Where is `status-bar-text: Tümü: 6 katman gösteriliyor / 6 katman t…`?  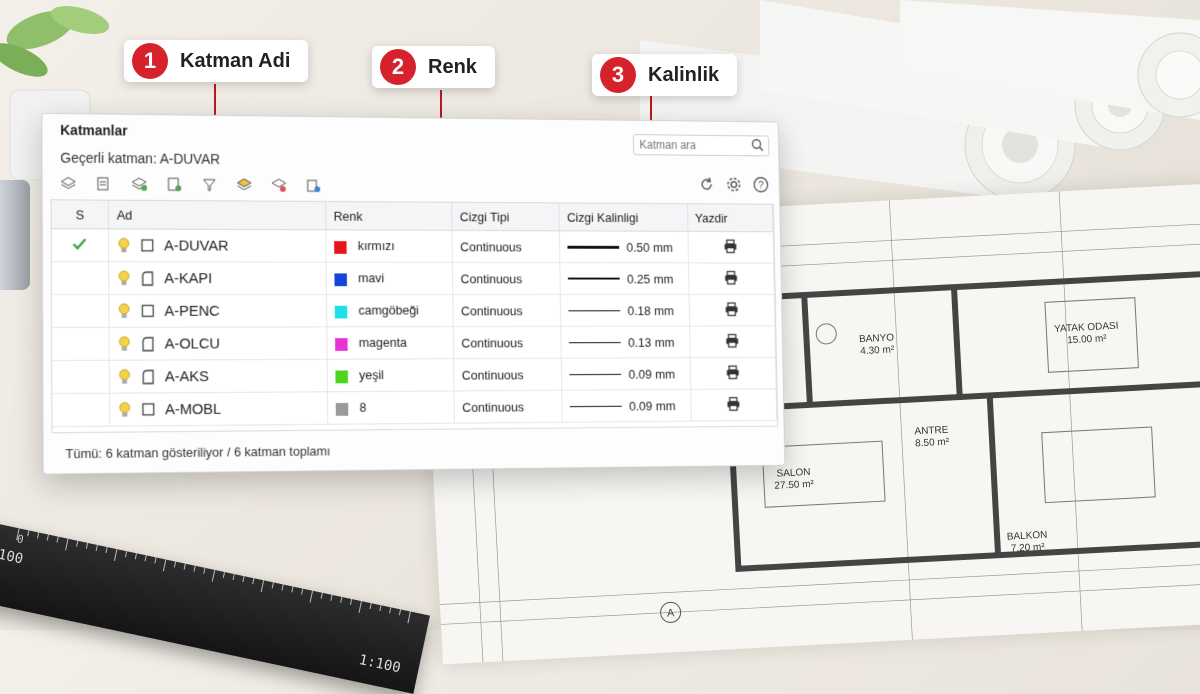
status-bar-text: Tümü: 6 katman gösteriliyor / 6 katman t… is located at coordinates (197, 453).